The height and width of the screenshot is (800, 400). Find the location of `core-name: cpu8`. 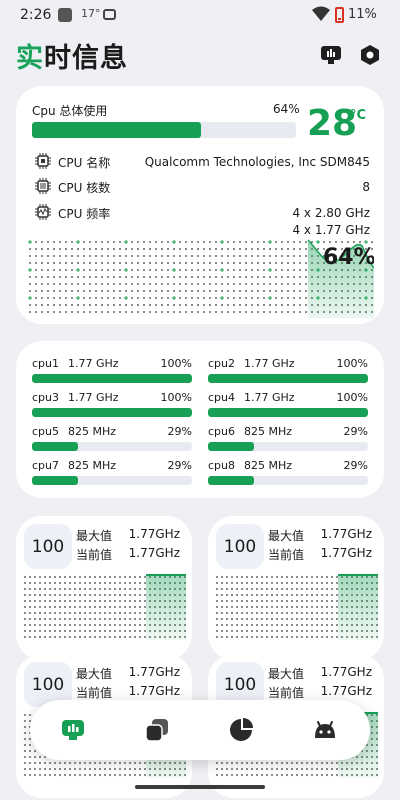

core-name: cpu8 is located at coordinates (222, 465).